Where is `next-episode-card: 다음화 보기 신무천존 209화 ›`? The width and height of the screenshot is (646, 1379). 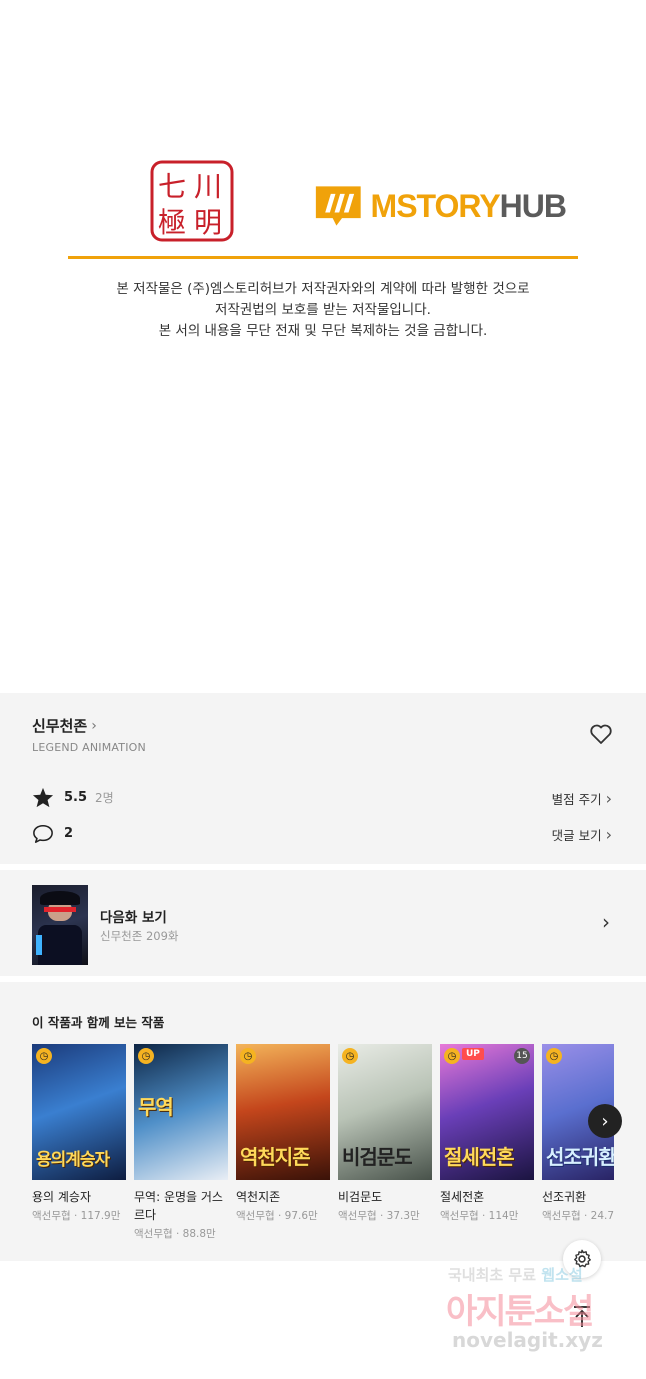 next-episode-card: 다음화 보기 신무천존 209화 › is located at coordinates (323, 923).